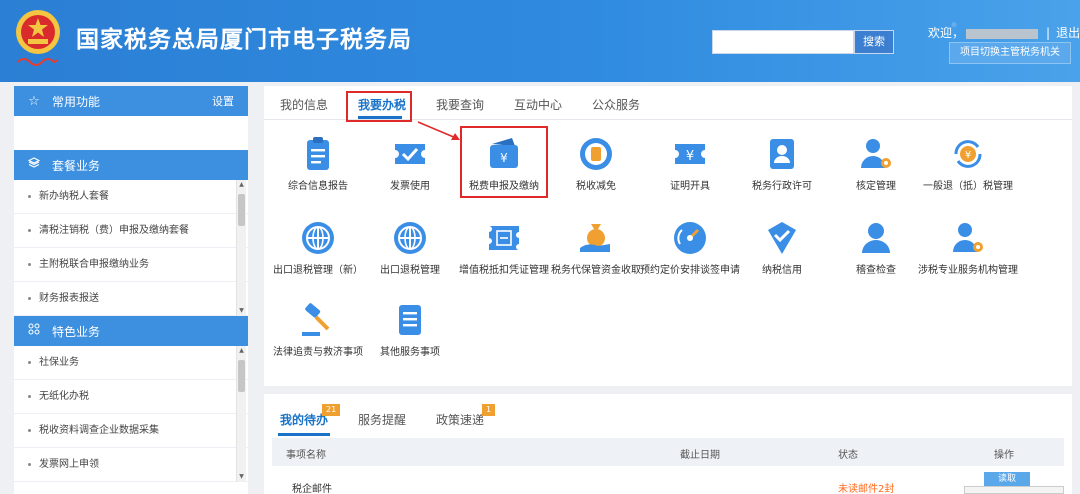 The image size is (1080, 494). Describe the element at coordinates (504, 247) in the screenshot. I see `service-vat-deduction: 增值税抵扣凭证管理` at that location.